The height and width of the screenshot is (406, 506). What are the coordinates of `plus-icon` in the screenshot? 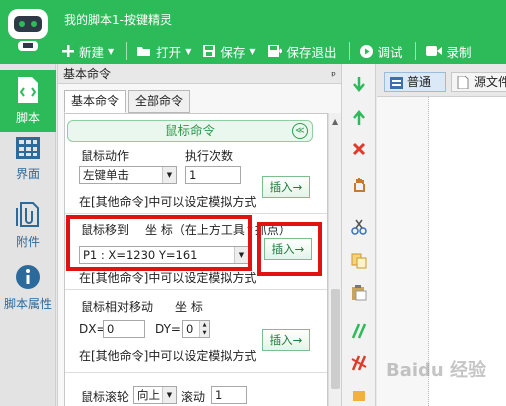 It's located at (68, 51).